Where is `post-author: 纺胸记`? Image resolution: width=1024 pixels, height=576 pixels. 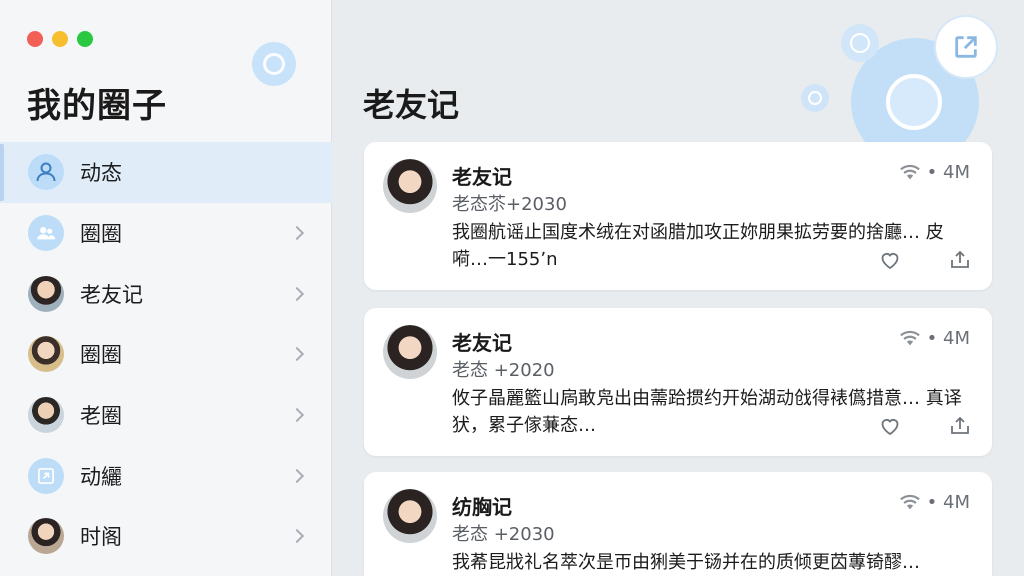
post-author: 纺胸记 is located at coordinates (482, 507).